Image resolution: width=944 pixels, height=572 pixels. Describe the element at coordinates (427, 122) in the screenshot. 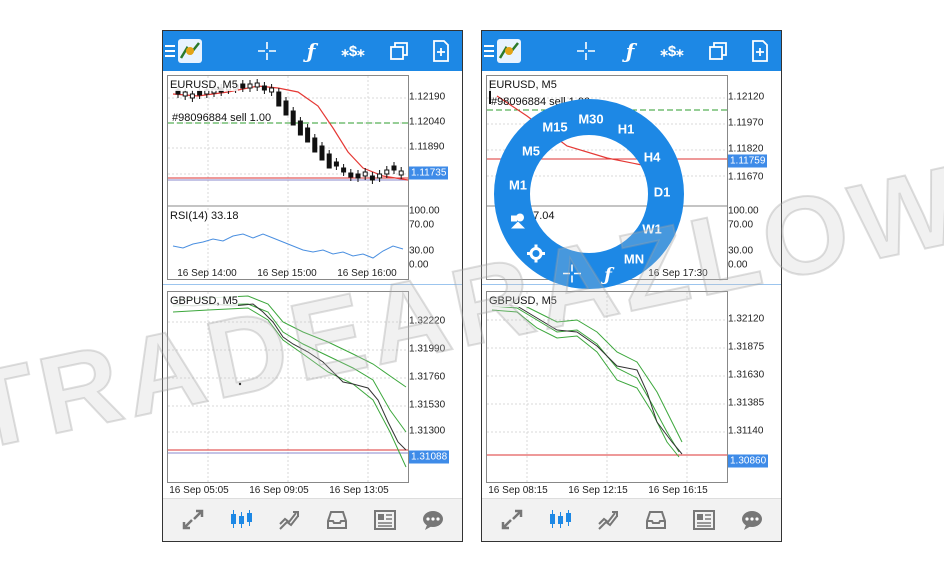

I see `price-tick: 1.12040` at that location.